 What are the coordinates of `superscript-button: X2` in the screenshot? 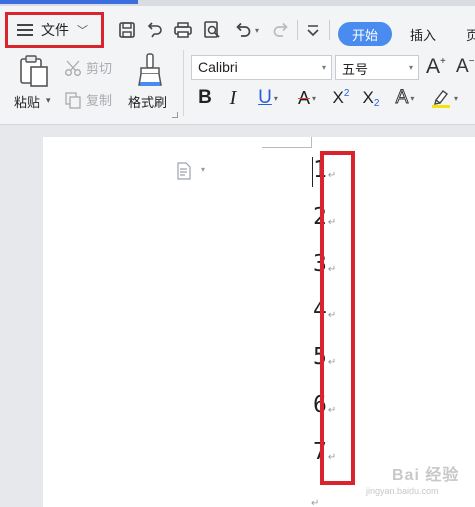 It's located at (341, 98).